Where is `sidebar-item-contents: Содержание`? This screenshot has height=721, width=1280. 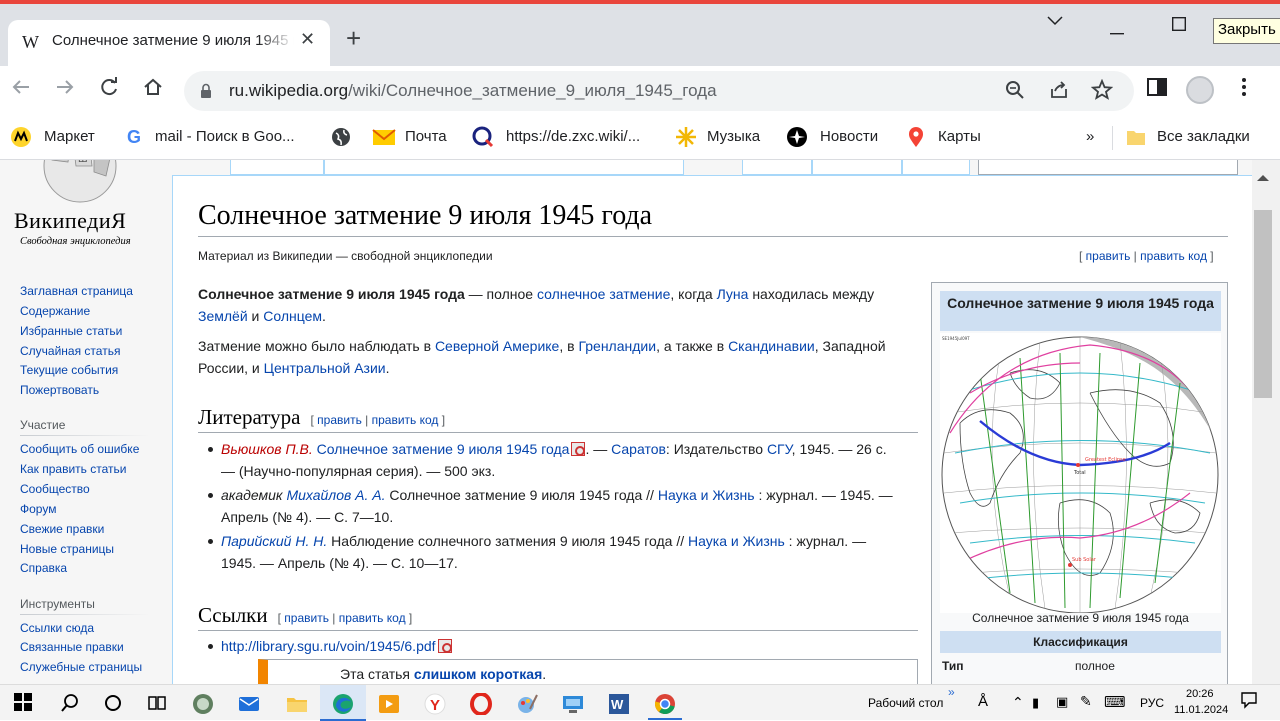
sidebar-item-contents: Содержание is located at coordinates (55, 311).